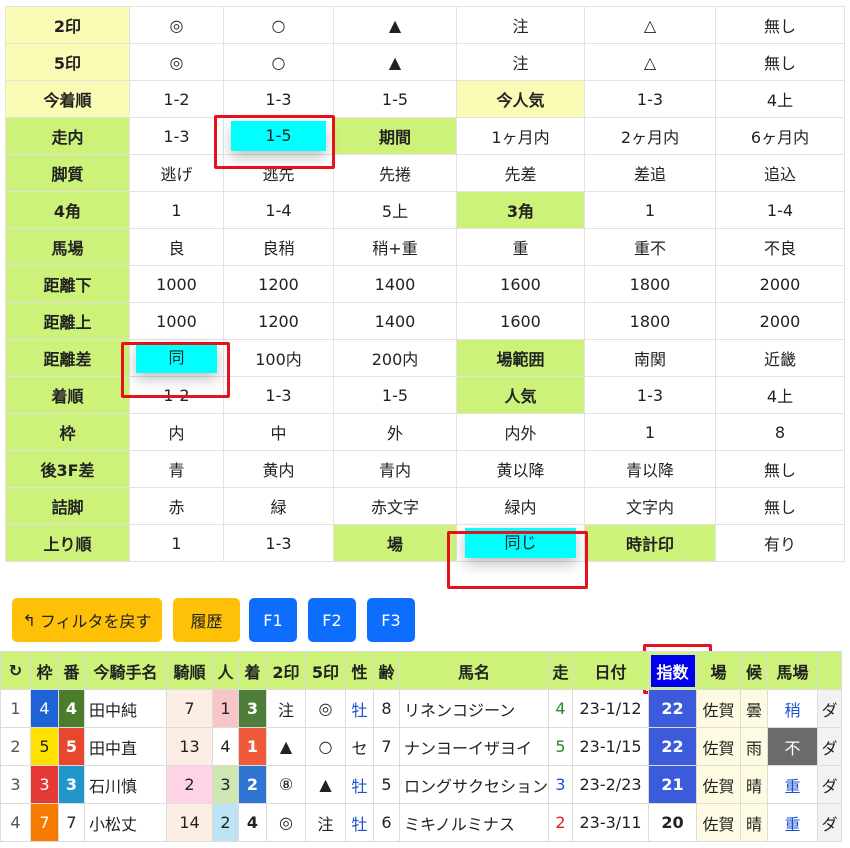 Image resolution: width=850 pixels, height=848 pixels. I want to click on filter-option: 200内, so click(395, 358).